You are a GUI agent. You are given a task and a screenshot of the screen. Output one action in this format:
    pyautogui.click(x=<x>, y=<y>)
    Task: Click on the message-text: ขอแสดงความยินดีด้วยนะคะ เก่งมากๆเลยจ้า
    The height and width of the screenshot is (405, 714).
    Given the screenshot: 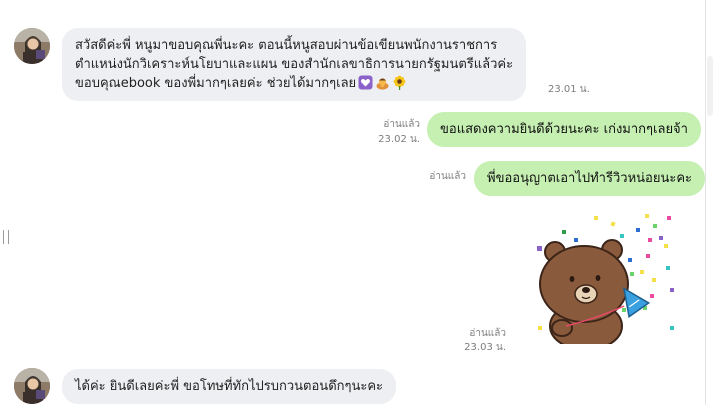 What is the action you would take?
    pyautogui.click(x=564, y=129)
    